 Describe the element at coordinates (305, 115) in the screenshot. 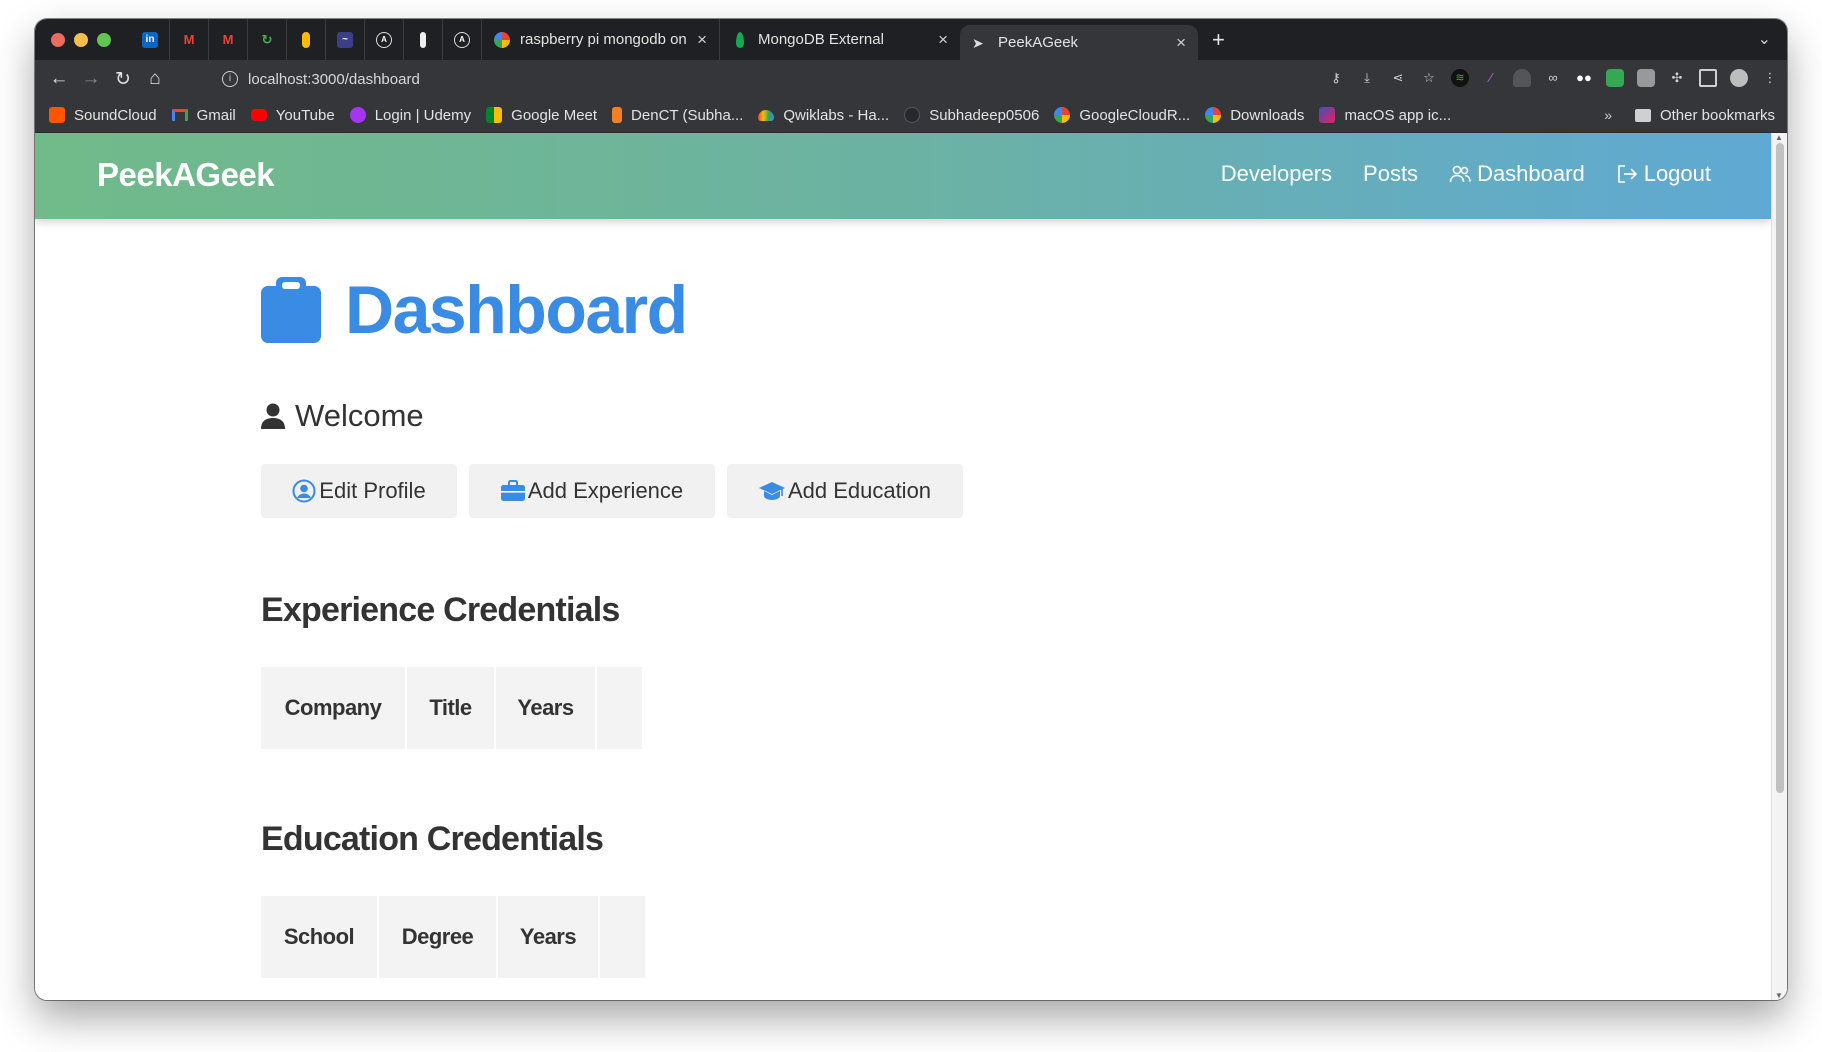

I see `bookmark-label: YouTube` at that location.